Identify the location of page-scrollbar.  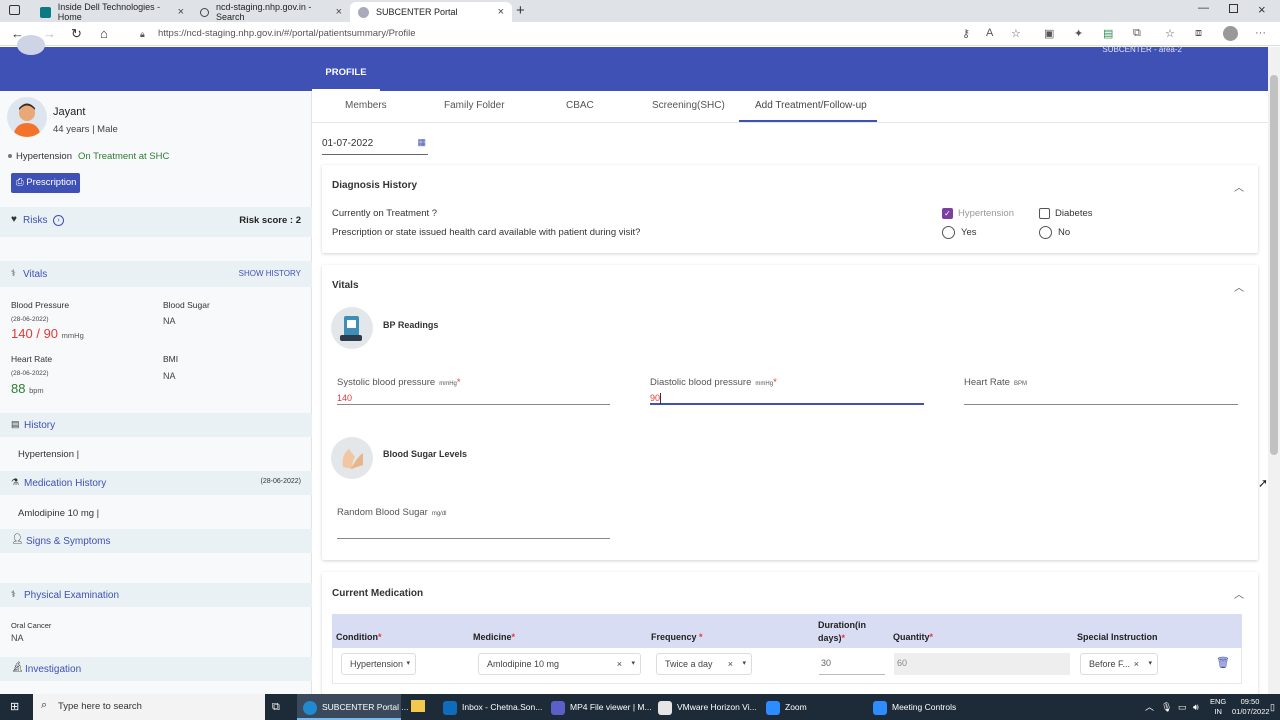
(1274, 370).